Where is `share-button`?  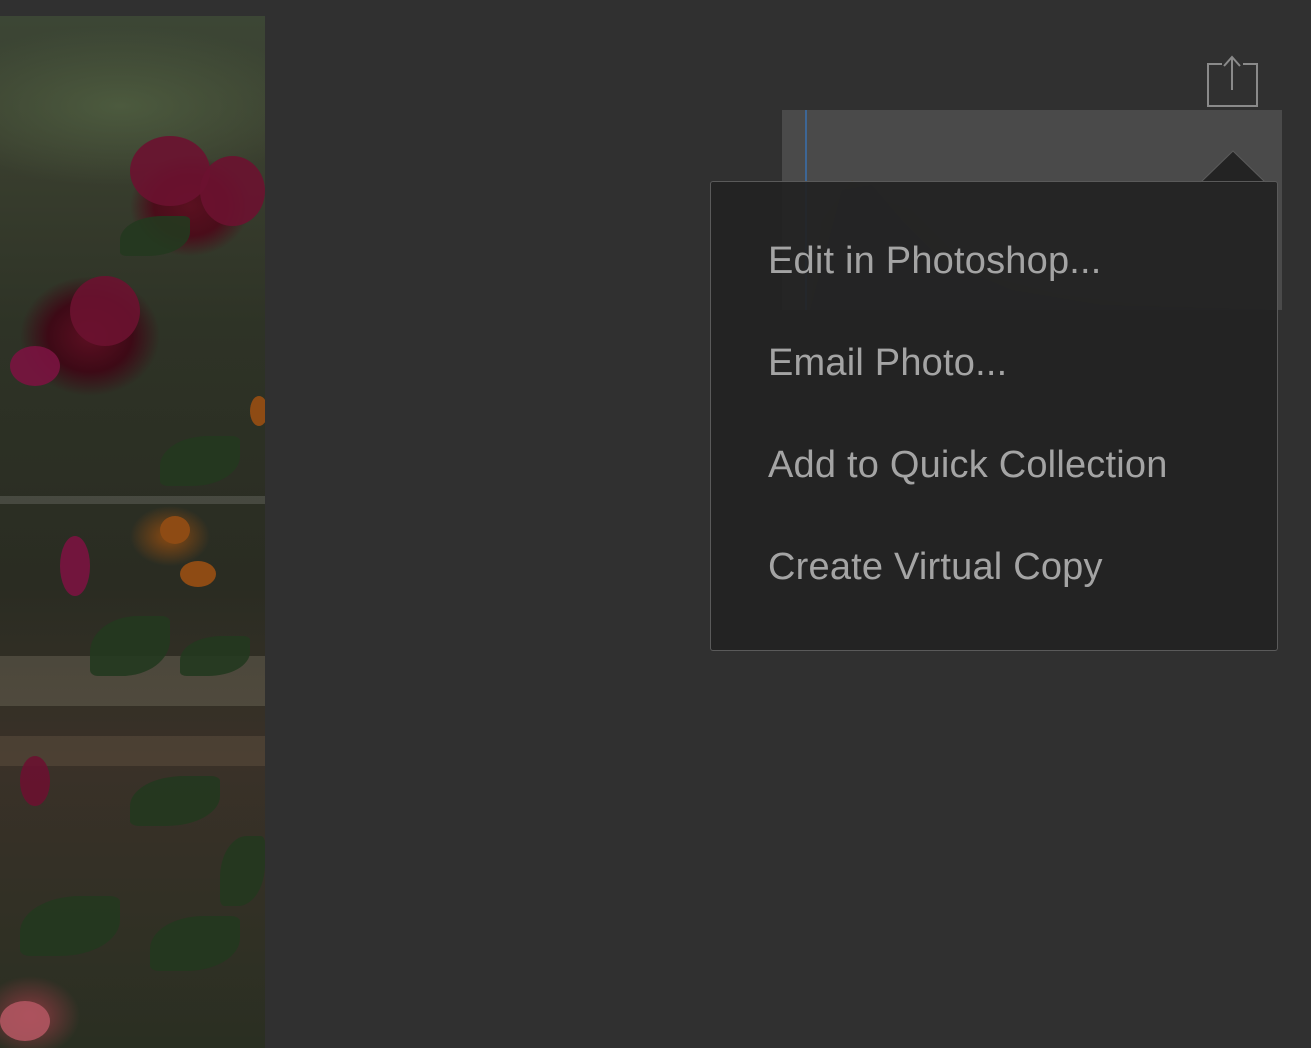
share-button is located at coordinates (1232, 82).